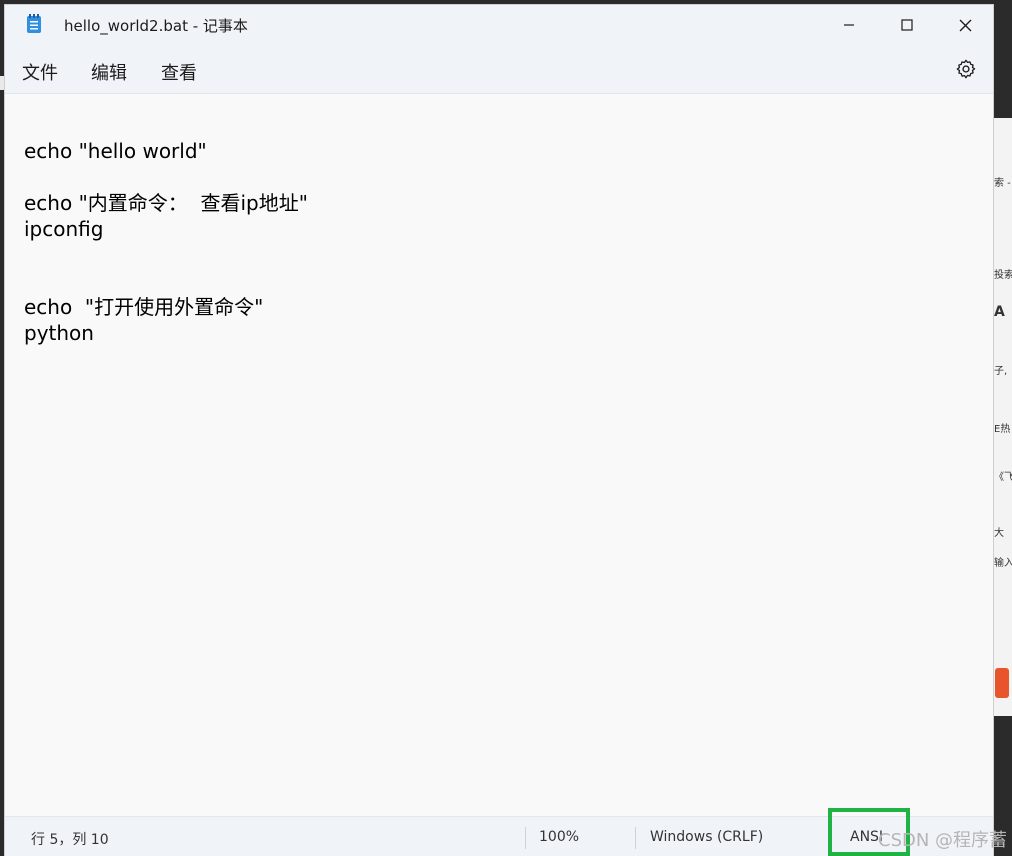 This screenshot has width=1012, height=856. Describe the element at coordinates (499, 69) in the screenshot. I see `menu-bar: 文件 编辑 查看` at that location.